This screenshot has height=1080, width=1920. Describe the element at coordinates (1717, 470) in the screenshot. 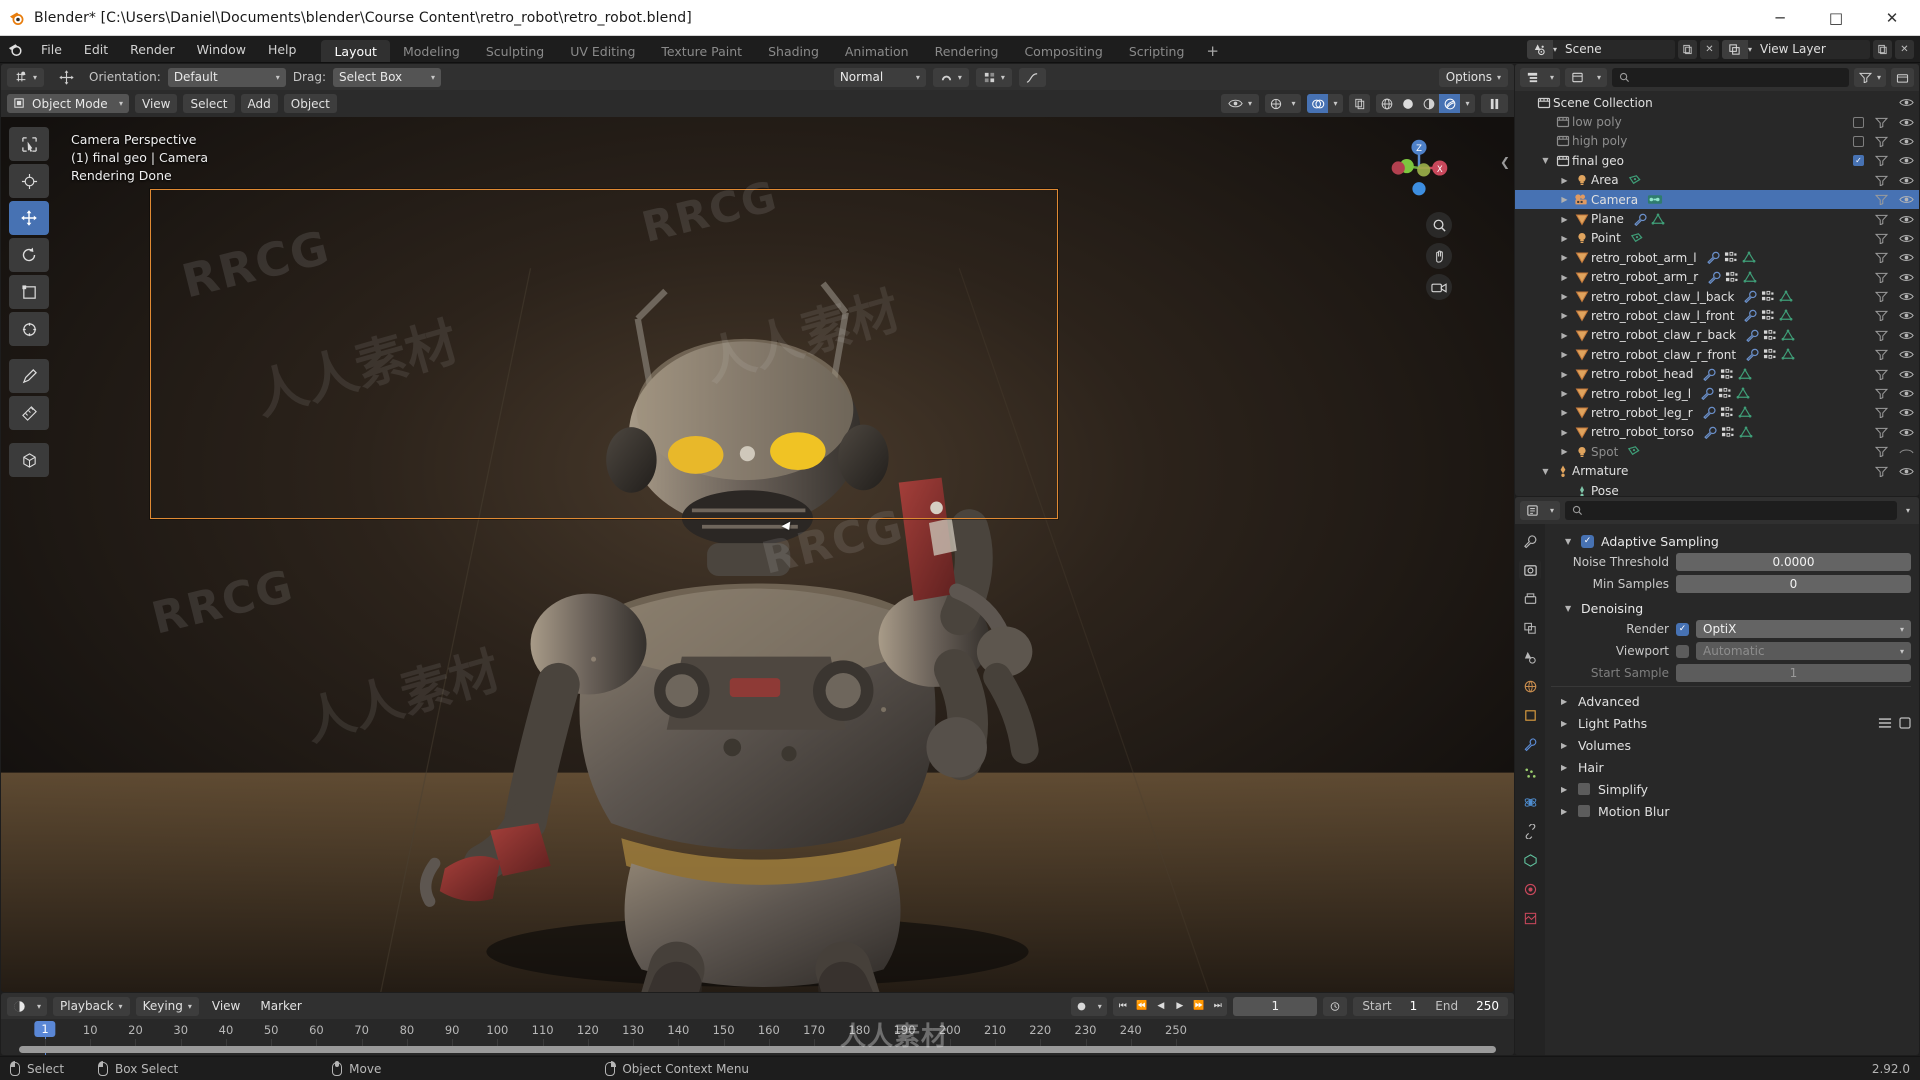

I see `outliner-row-armature: ▼ Armature` at that location.